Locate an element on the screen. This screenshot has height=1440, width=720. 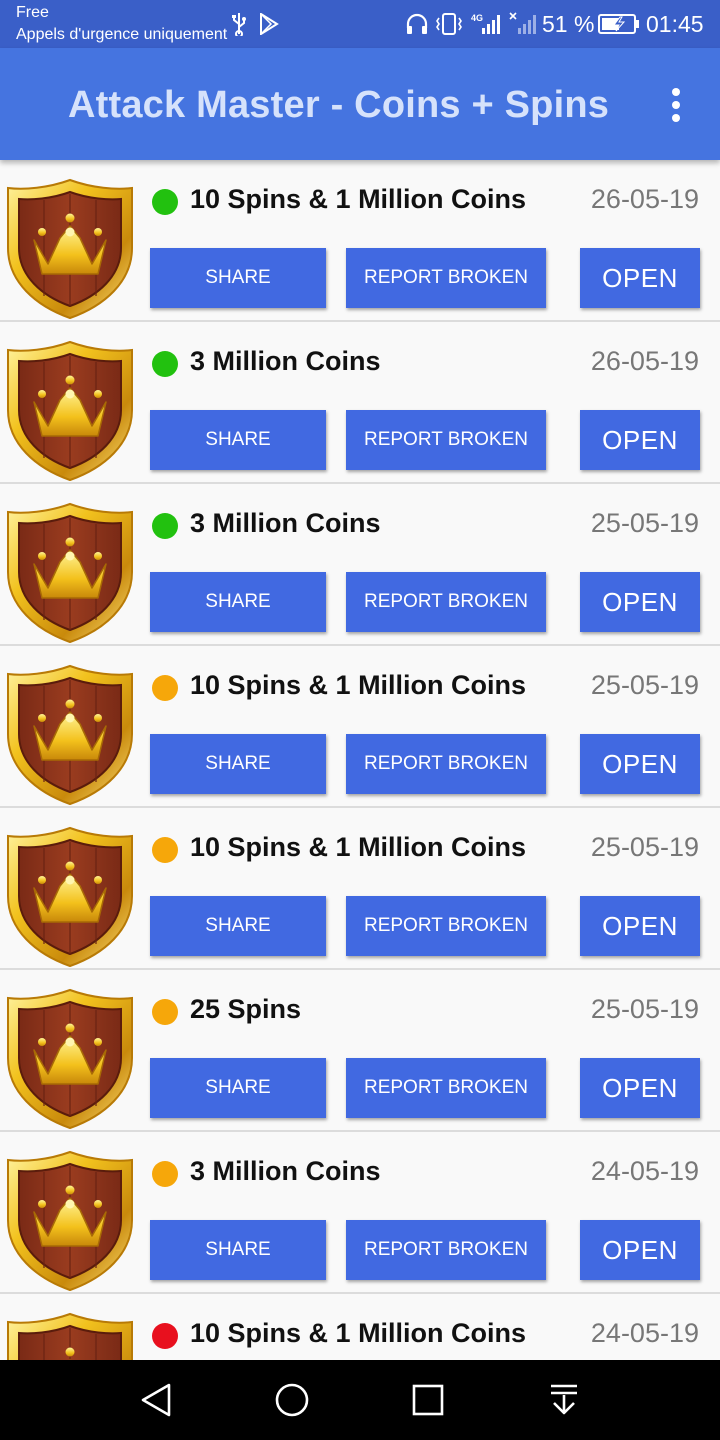
play-store-icon is located at coordinates (269, 24).